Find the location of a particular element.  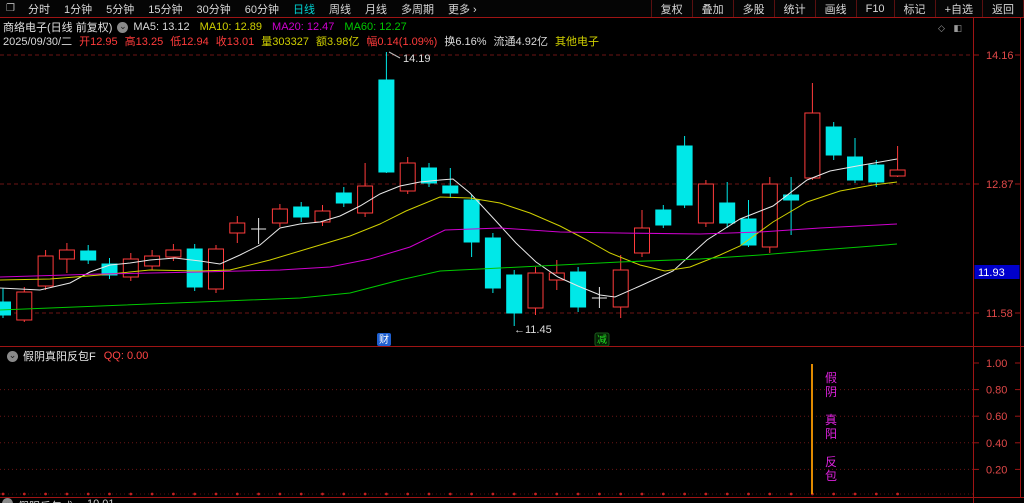

indicator-value: QQ: 0.00 is located at coordinates (126, 356).